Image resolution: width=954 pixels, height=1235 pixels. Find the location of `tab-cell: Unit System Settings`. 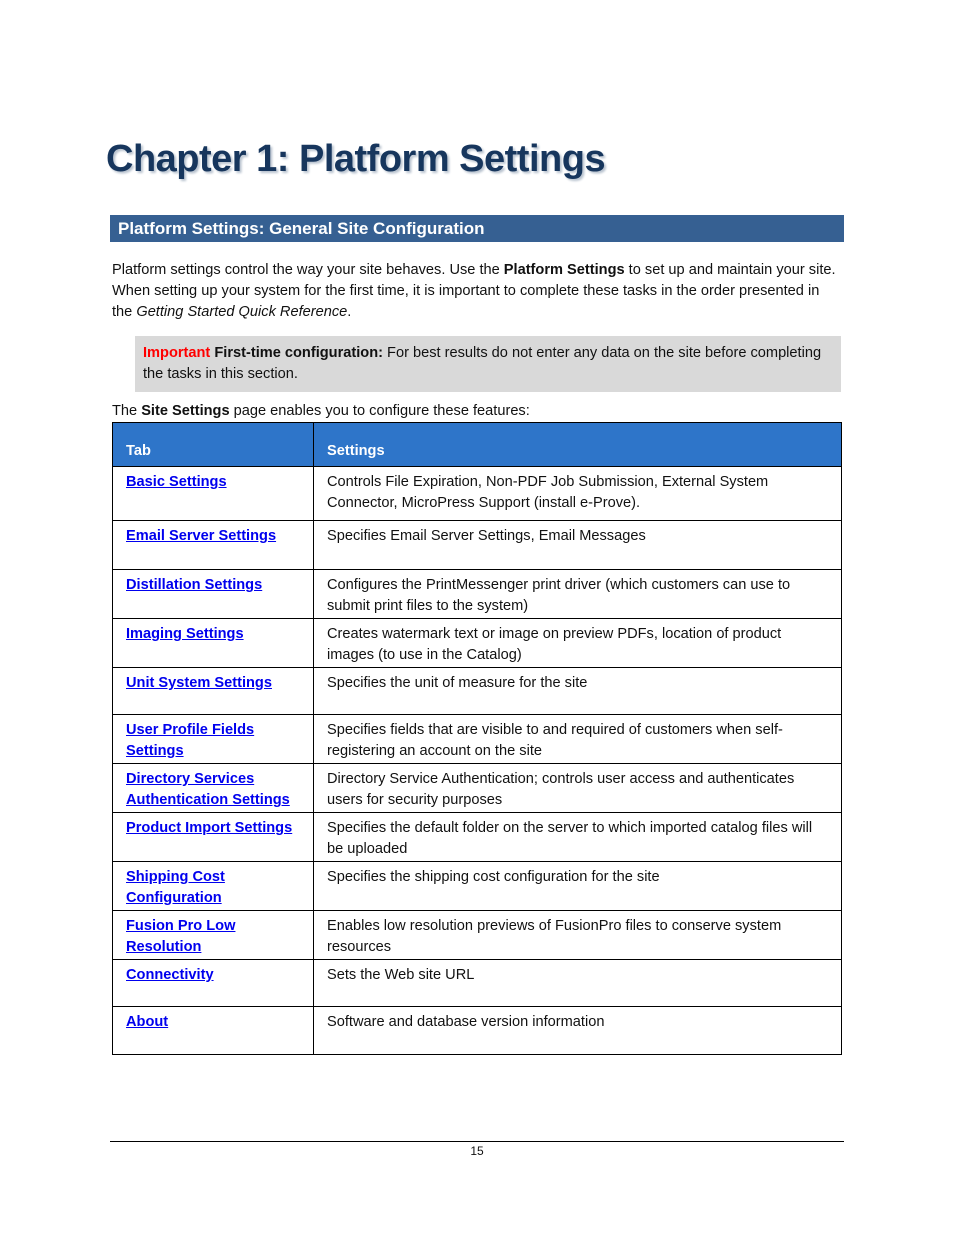

tab-cell: Unit System Settings is located at coordinates (213, 691).